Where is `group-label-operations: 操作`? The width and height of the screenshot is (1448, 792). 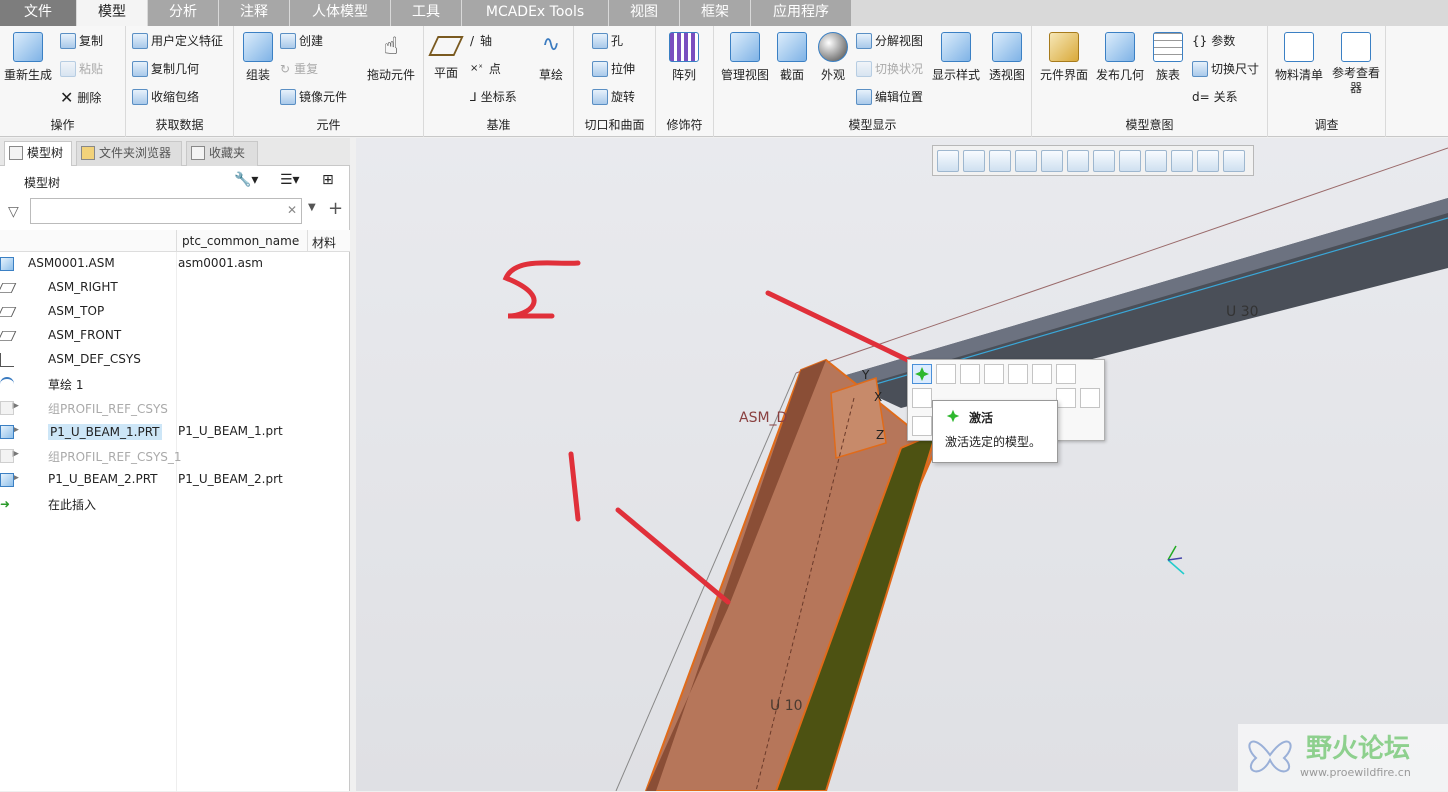
group-label-operations: 操作 is located at coordinates (62, 124).